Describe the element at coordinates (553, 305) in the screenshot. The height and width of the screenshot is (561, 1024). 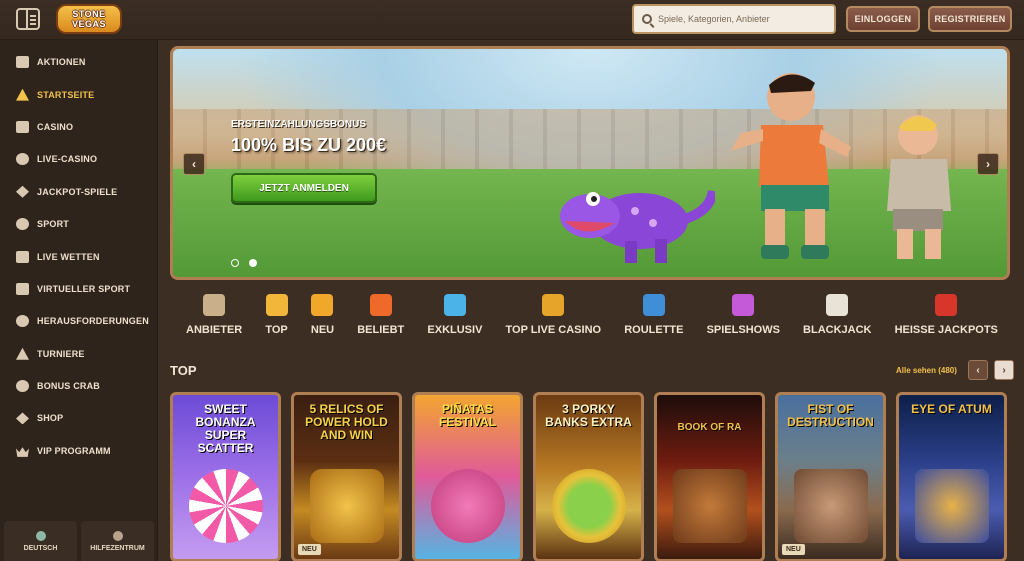
I see `medal-icon` at that location.